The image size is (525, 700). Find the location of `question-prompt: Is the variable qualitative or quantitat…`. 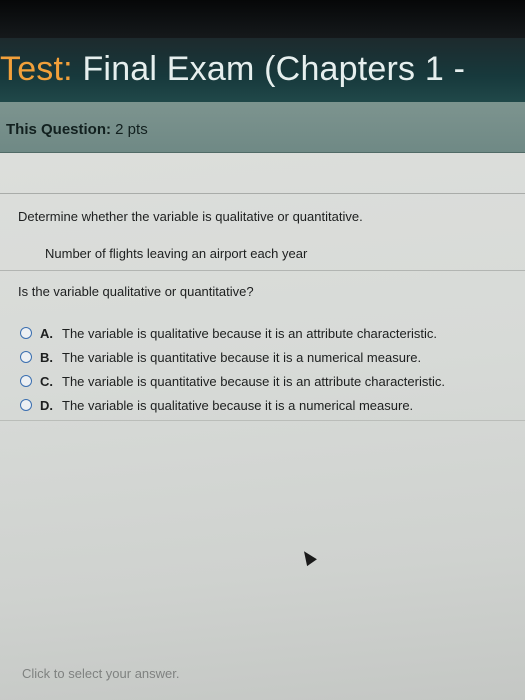

question-prompt: Is the variable qualitative or quantitat… is located at coordinates (136, 291).